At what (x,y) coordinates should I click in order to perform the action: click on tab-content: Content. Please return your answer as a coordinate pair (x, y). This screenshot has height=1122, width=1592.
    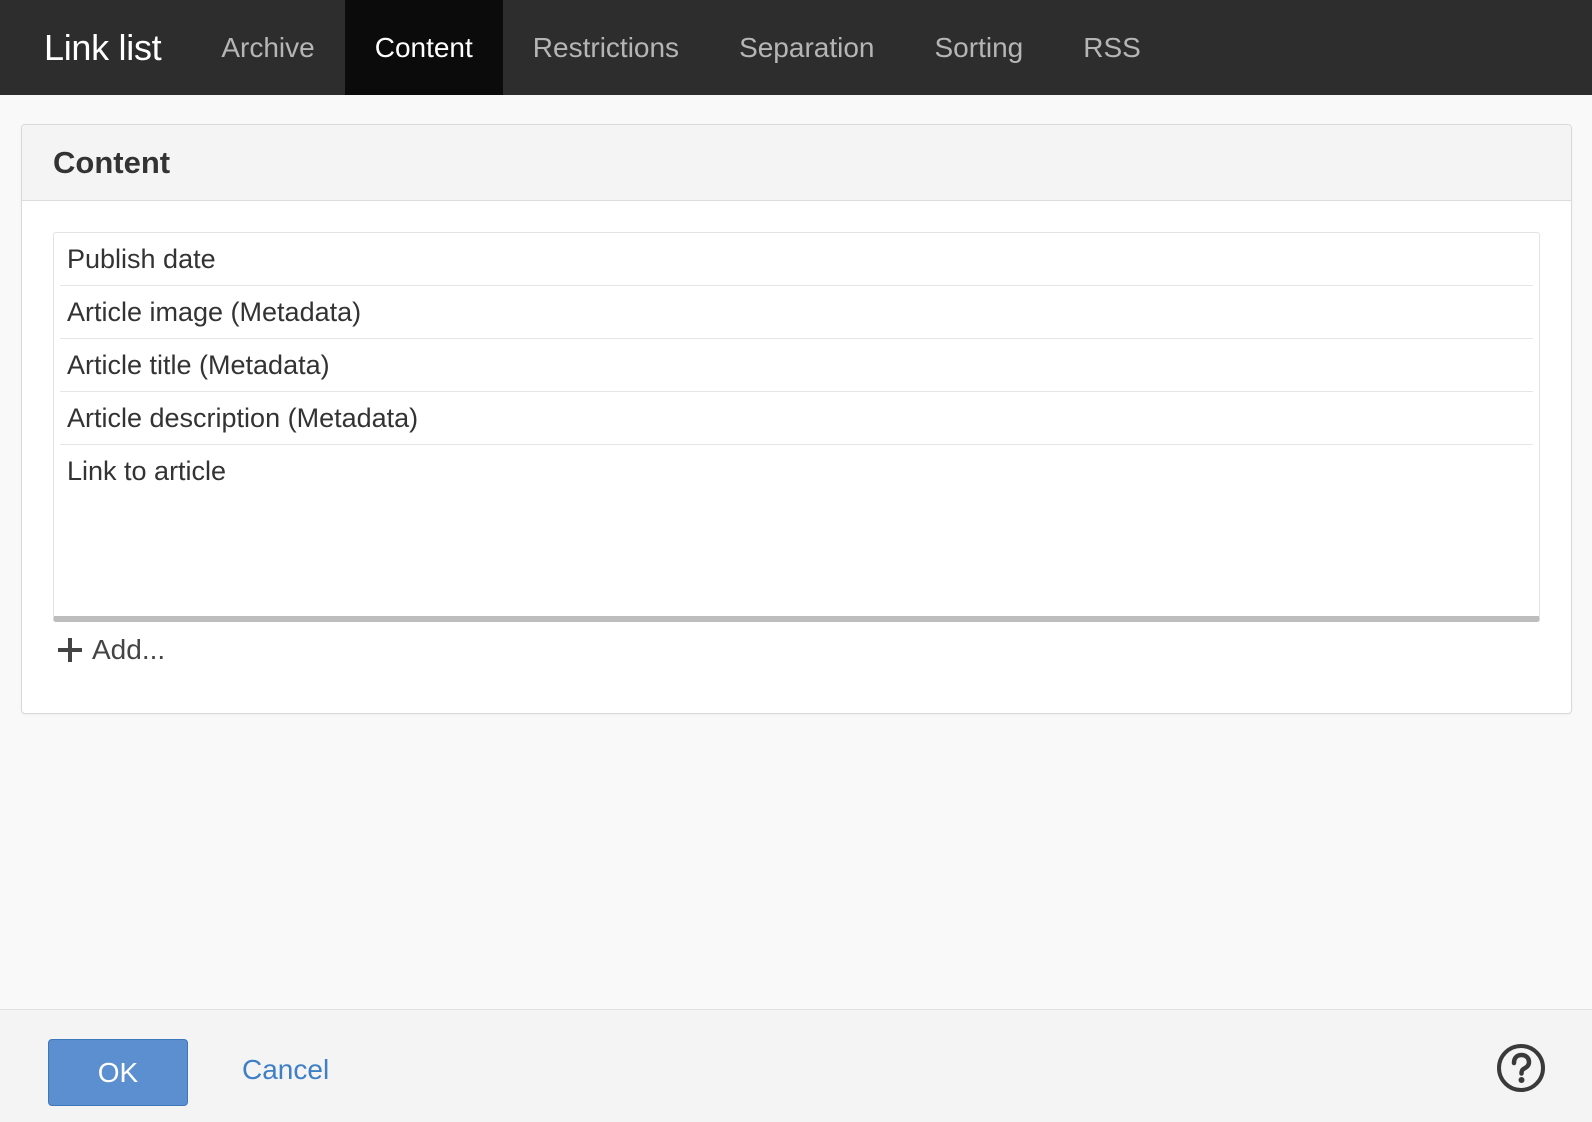
    Looking at the image, I should click on (423, 47).